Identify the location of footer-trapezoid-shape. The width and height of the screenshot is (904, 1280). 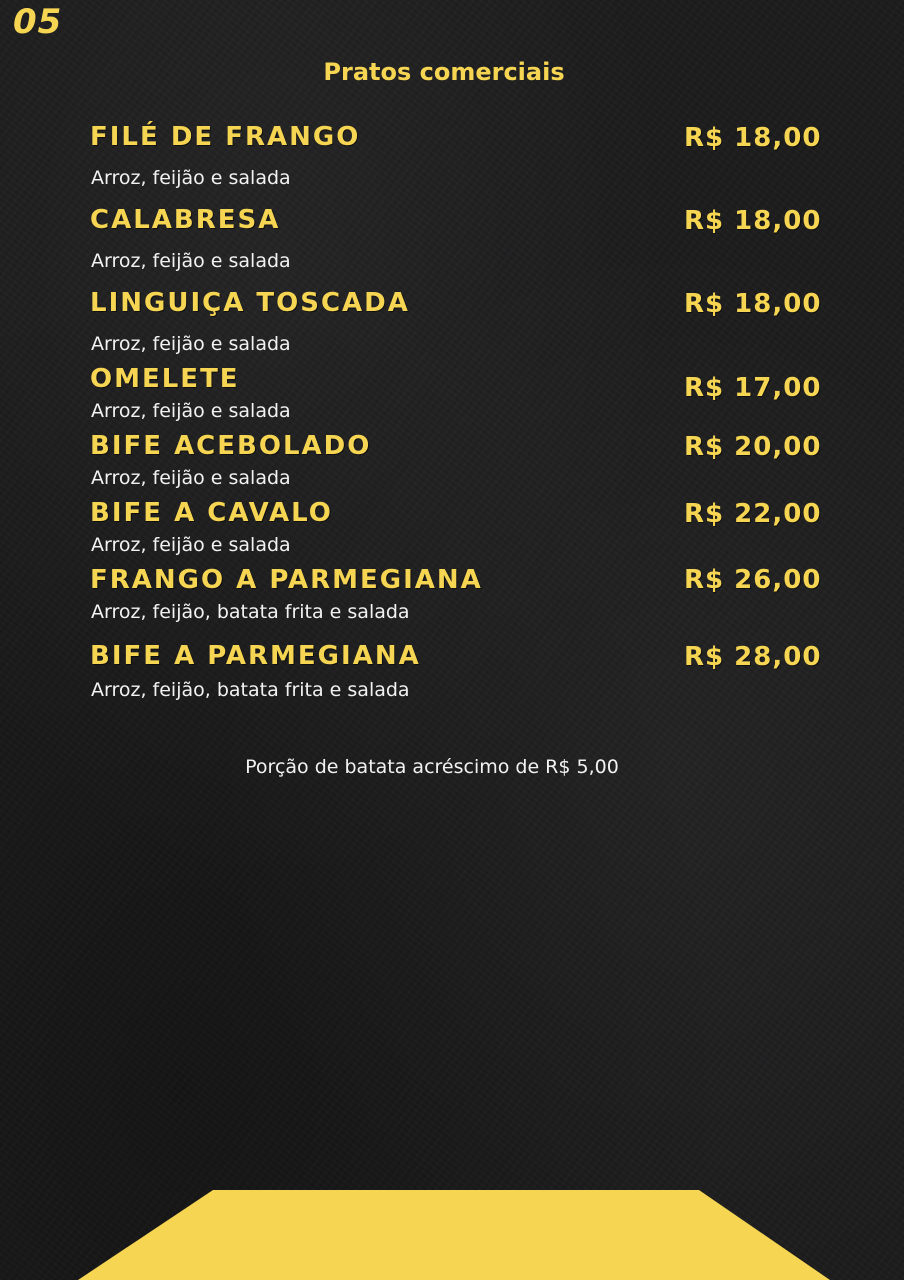
(454, 1235).